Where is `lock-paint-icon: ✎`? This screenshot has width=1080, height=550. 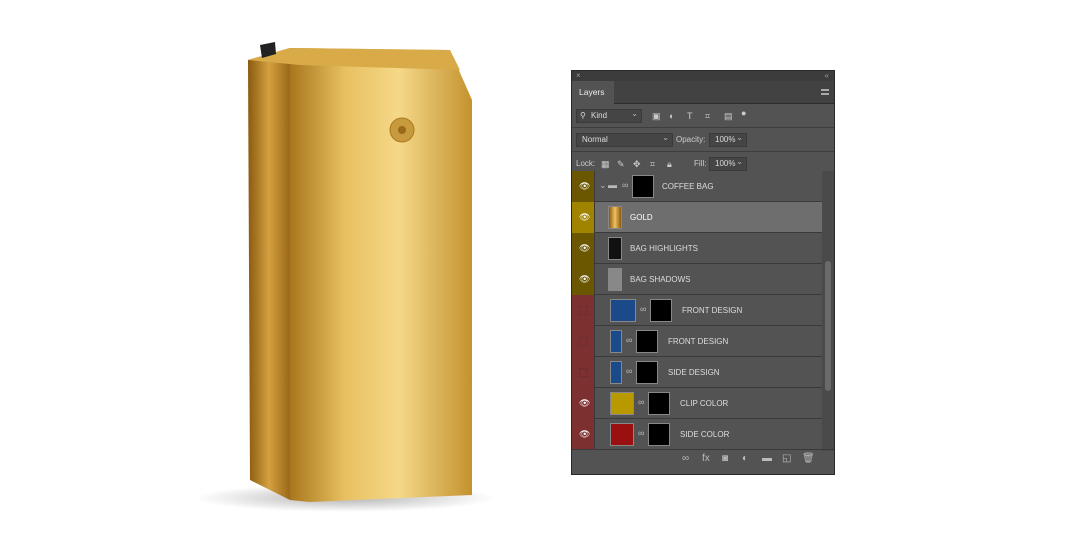 lock-paint-icon: ✎ is located at coordinates (621, 164).